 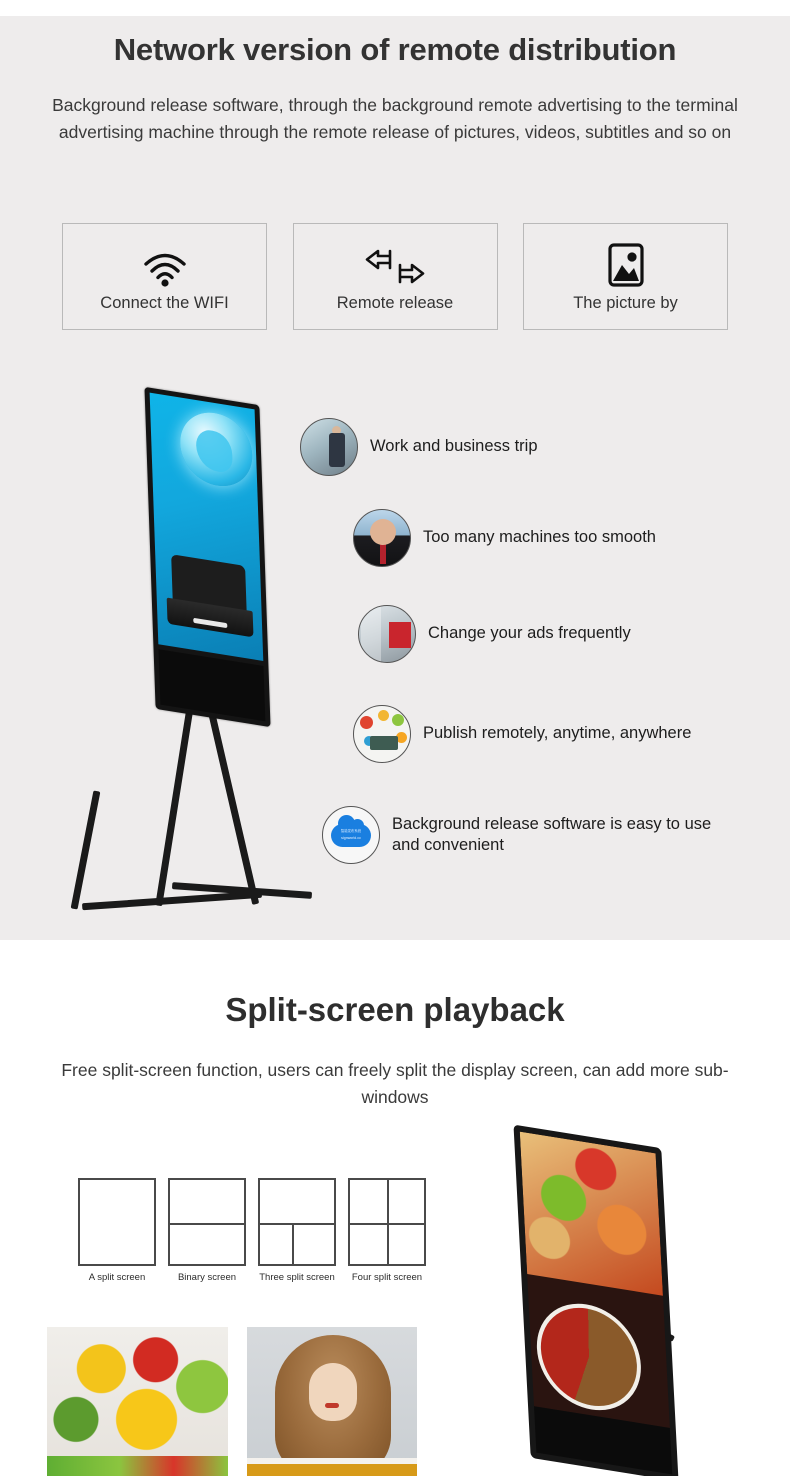 I want to click on laptop-graphic, so click(x=209, y=597).